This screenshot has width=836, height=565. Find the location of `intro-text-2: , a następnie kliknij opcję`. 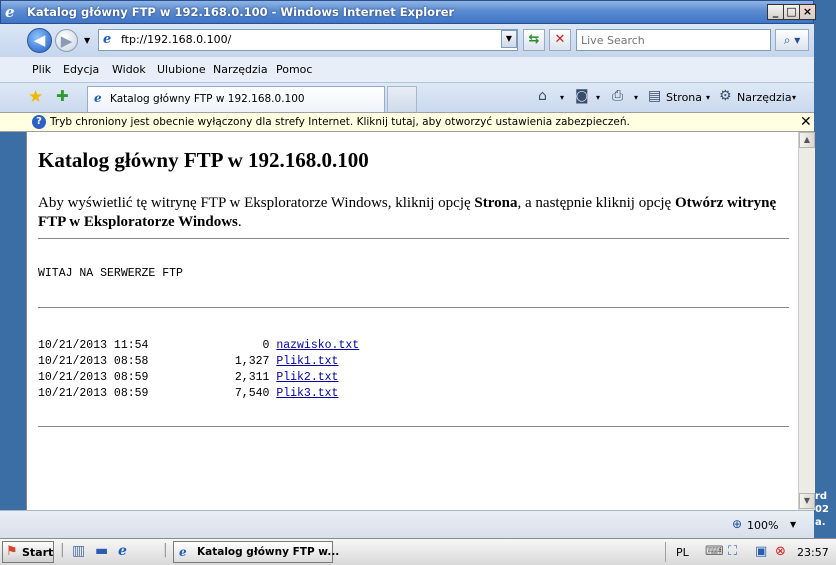

intro-text-2: , a następnie kliknij opcję is located at coordinates (596, 203).